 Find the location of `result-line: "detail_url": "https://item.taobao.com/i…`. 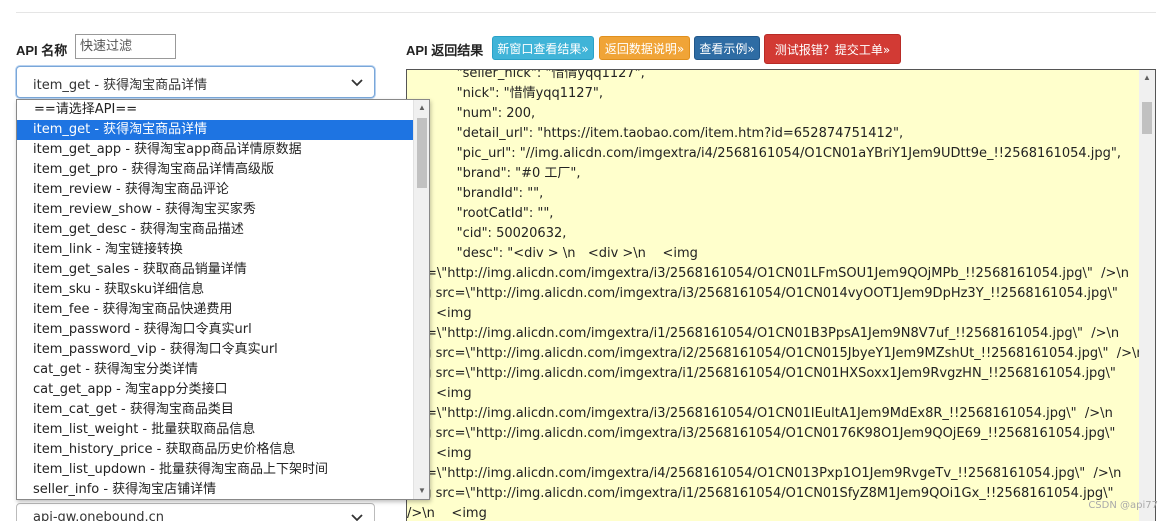

result-line: "detail_url": "https://item.taobao.com/i… is located at coordinates (655, 133).